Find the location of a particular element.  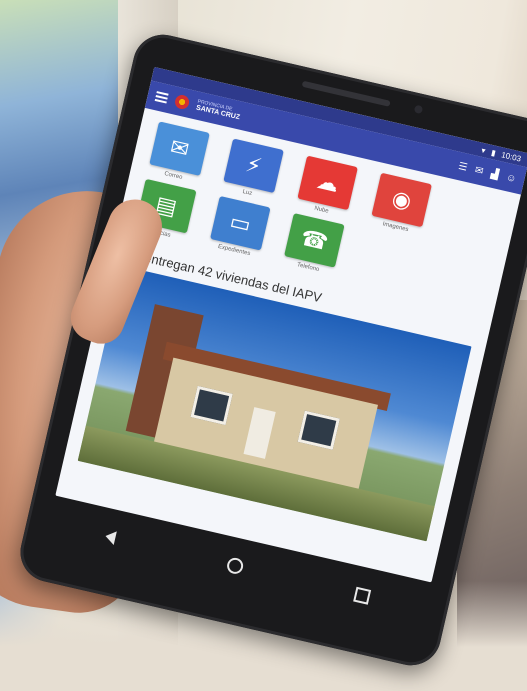

tablet-camera is located at coordinates (418, 109).